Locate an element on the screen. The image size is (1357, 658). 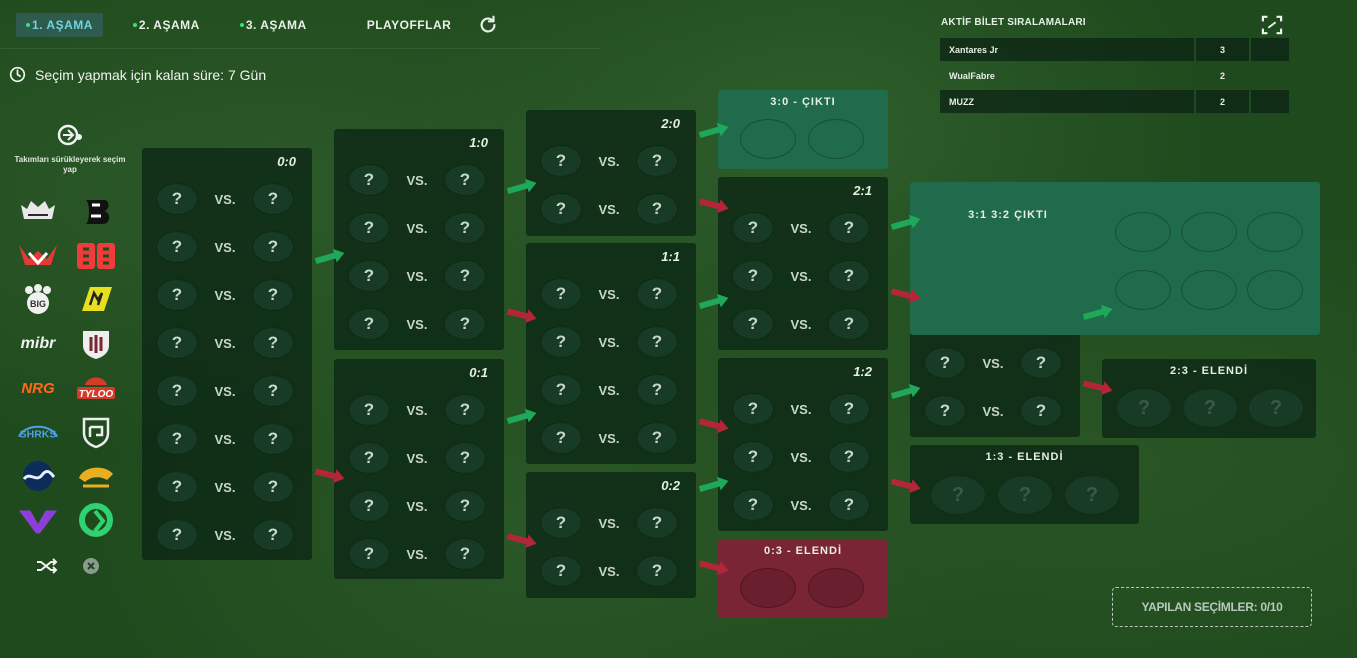
picks-made-button: YAPILAN SEÇİMLER: 0/10 is located at coordinates (1212, 607).